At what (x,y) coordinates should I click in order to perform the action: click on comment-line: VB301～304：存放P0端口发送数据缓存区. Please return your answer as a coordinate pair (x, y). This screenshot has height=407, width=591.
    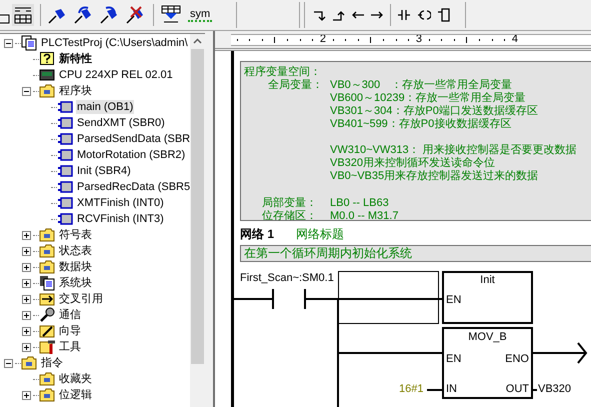
    Looking at the image, I should click on (434, 111).